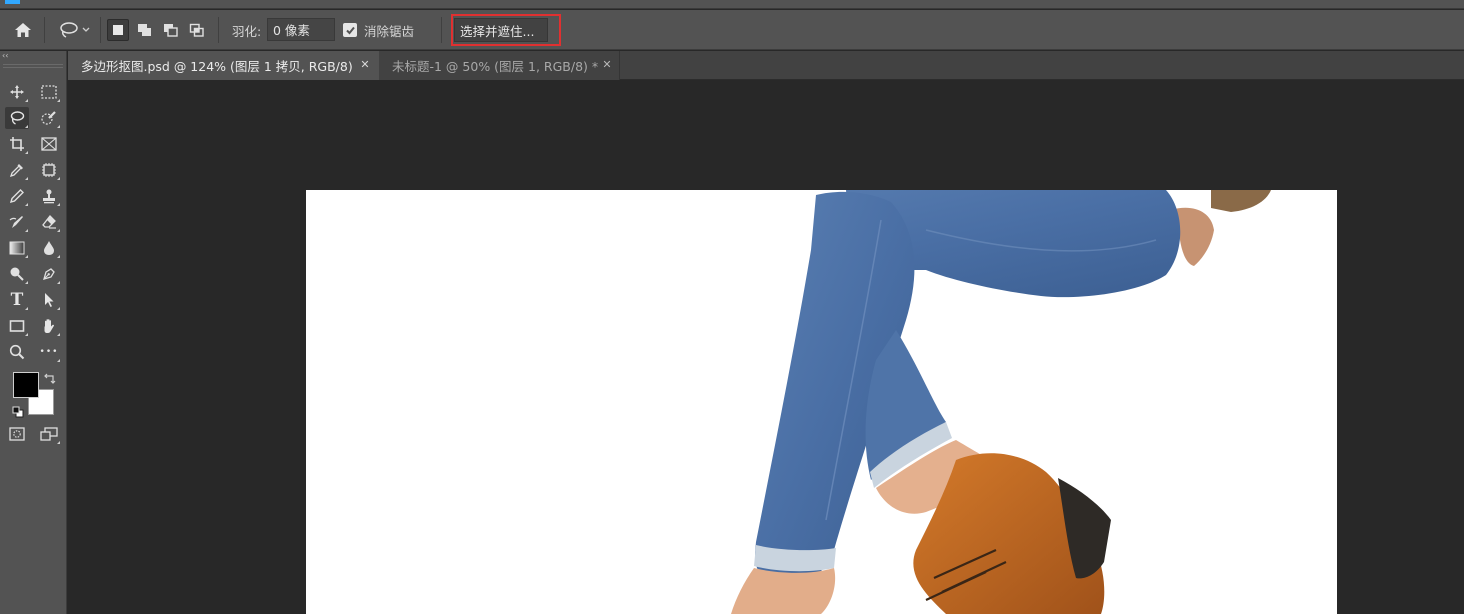 This screenshot has width=1464, height=614. I want to click on quick-mask-icon, so click(17, 434).